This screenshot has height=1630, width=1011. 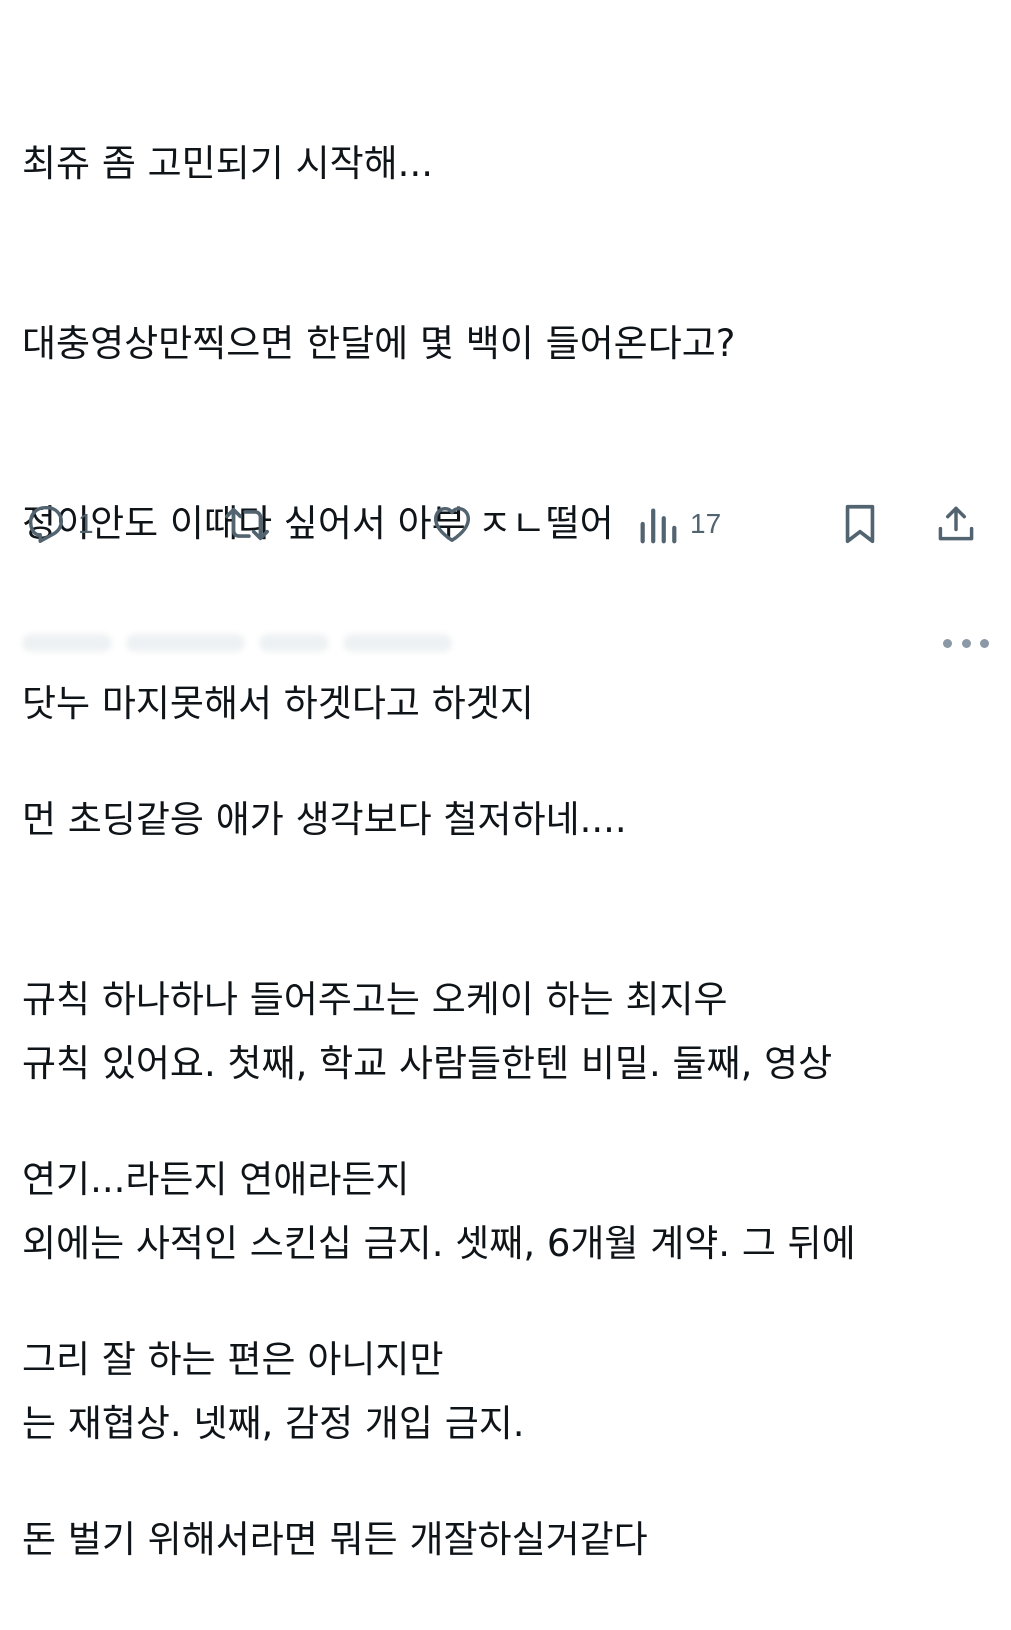 I want to click on tweet-line: 규칙 하나하나 들어주고는 오케이 하는 최지우, so click(x=375, y=999).